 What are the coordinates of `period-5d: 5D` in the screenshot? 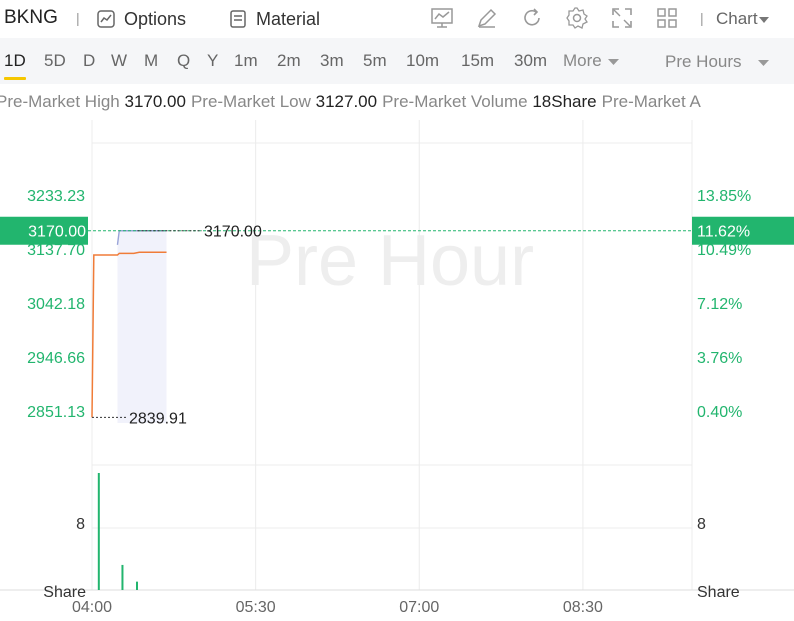 It's located at (55, 61).